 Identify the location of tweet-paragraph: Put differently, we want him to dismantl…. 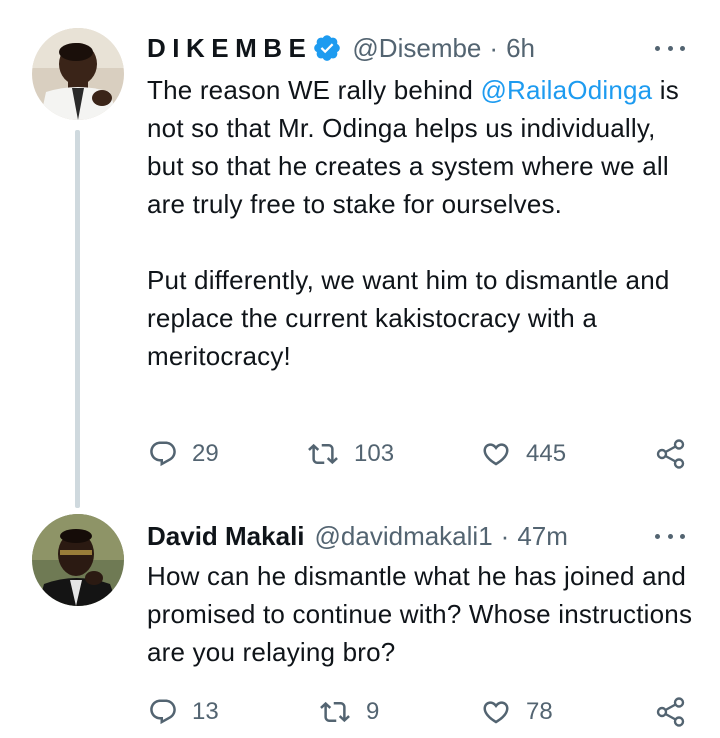
(408, 318).